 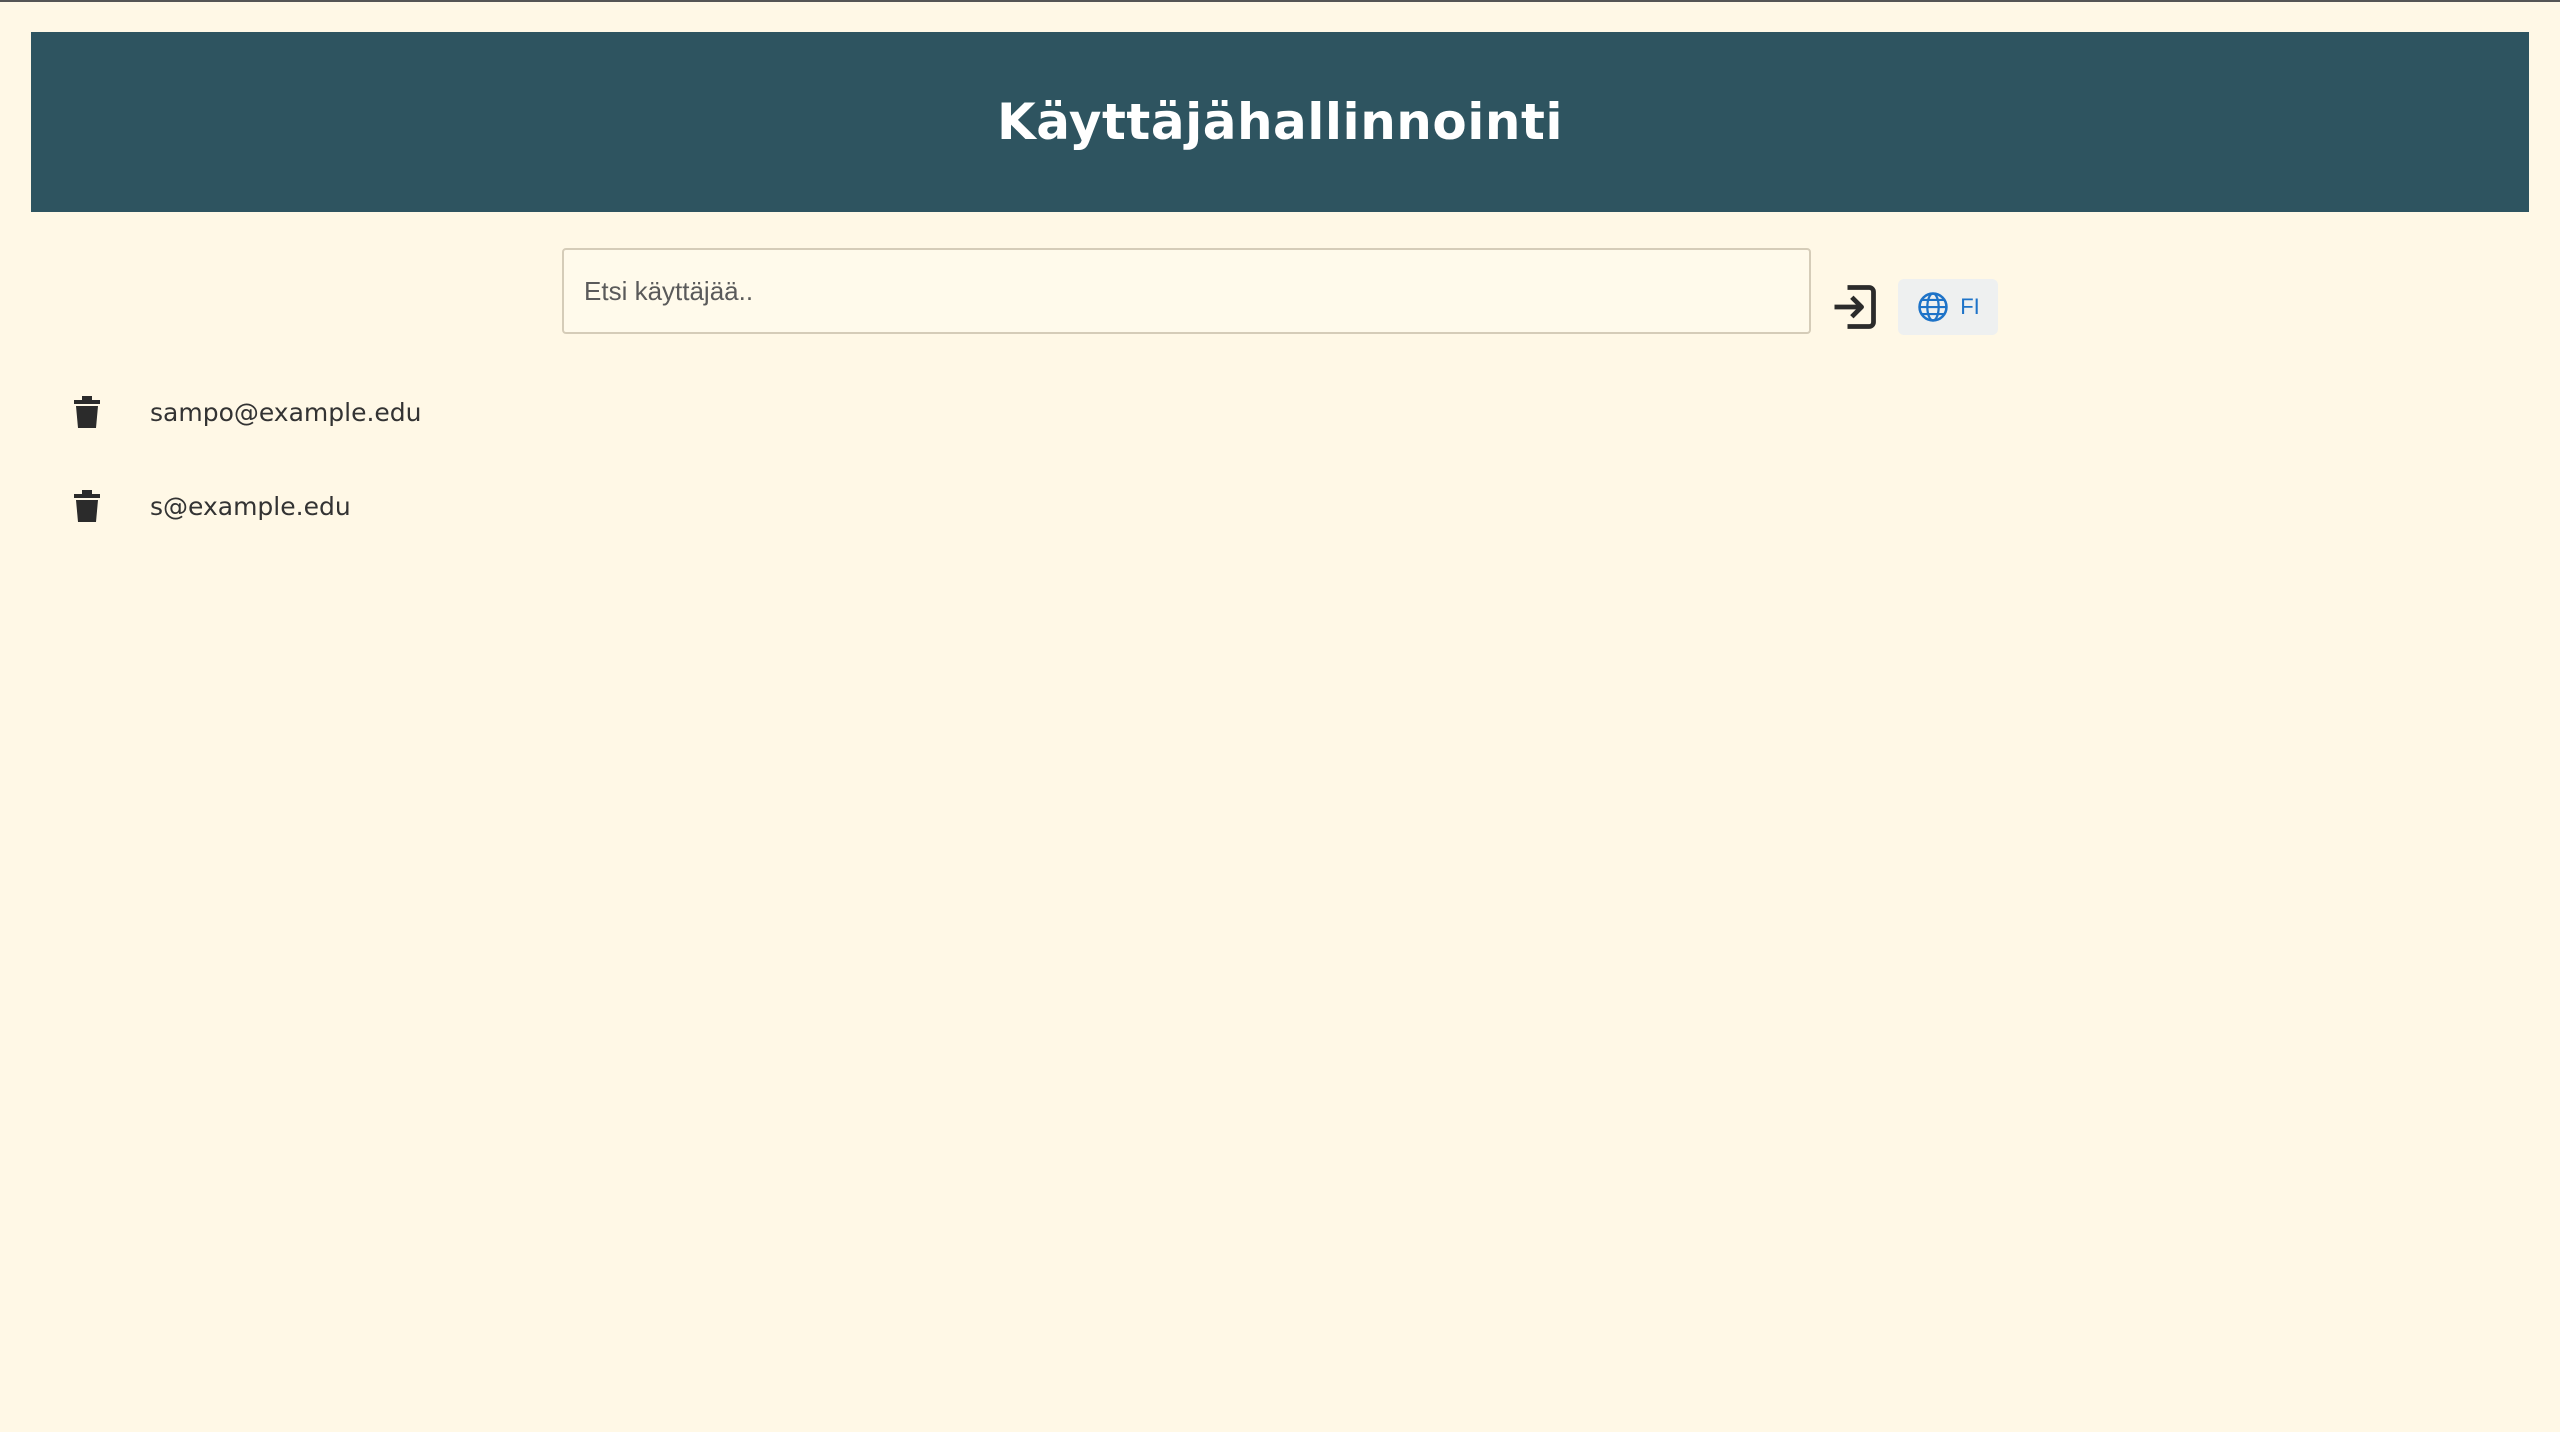 What do you see at coordinates (1186, 291) in the screenshot?
I see `search-input` at bounding box center [1186, 291].